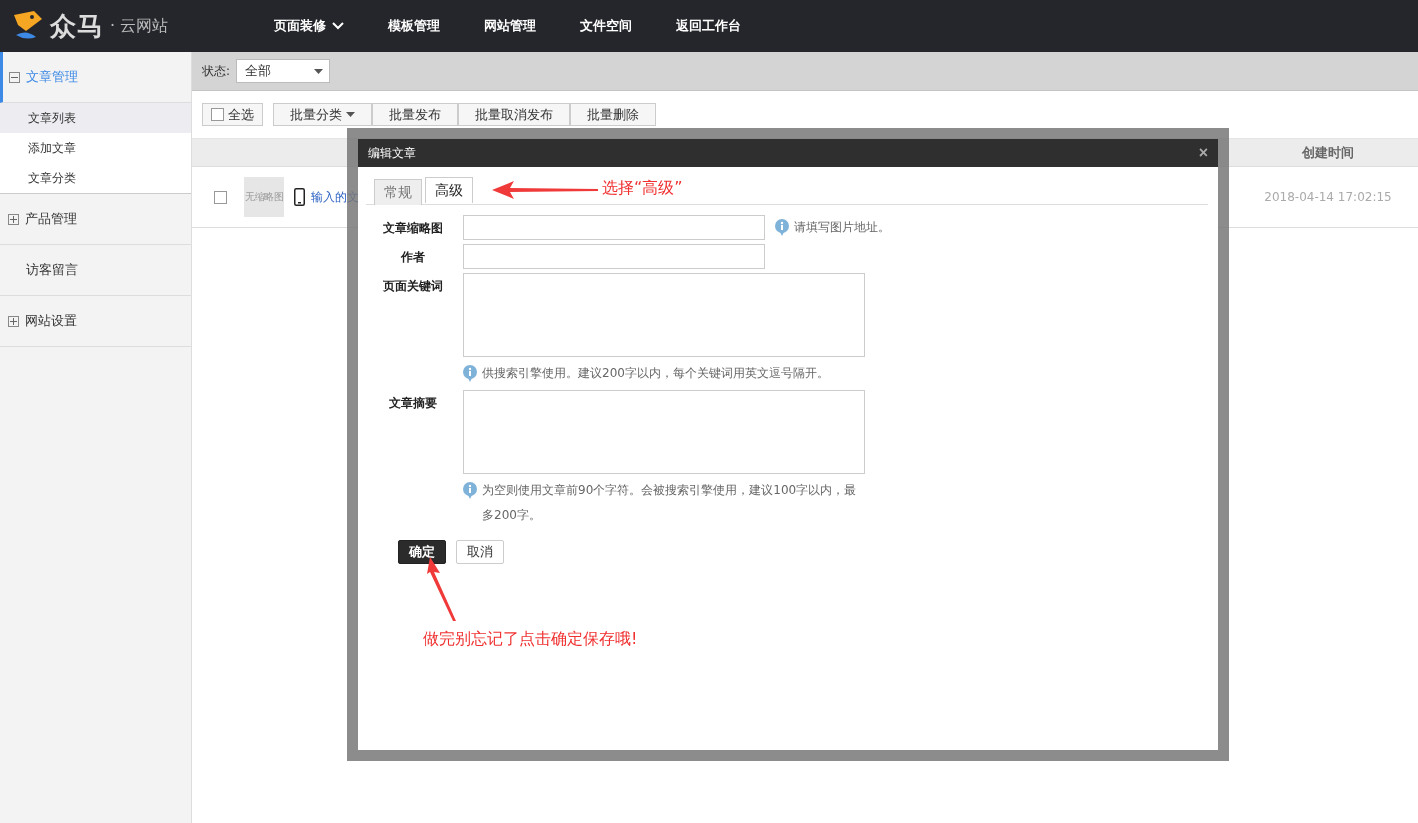 Image resolution: width=1418 pixels, height=823 pixels. What do you see at coordinates (530, 639) in the screenshot?
I see `annotation-text: 做完别忘记了点击确定保存哦!` at bounding box center [530, 639].